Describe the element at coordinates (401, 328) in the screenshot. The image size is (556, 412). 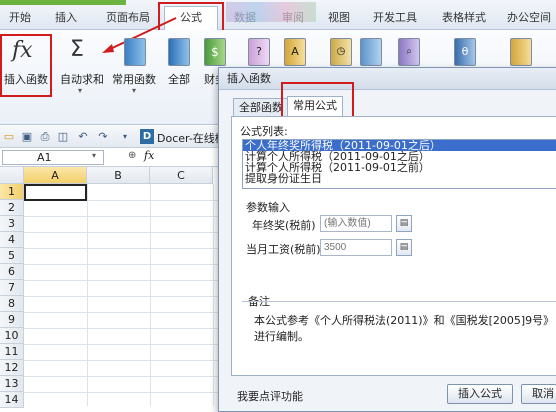
I see `notes-text: 本公式参考《个人所得税法(2011)》和《国税发[2005]9号》进行编制。` at that location.